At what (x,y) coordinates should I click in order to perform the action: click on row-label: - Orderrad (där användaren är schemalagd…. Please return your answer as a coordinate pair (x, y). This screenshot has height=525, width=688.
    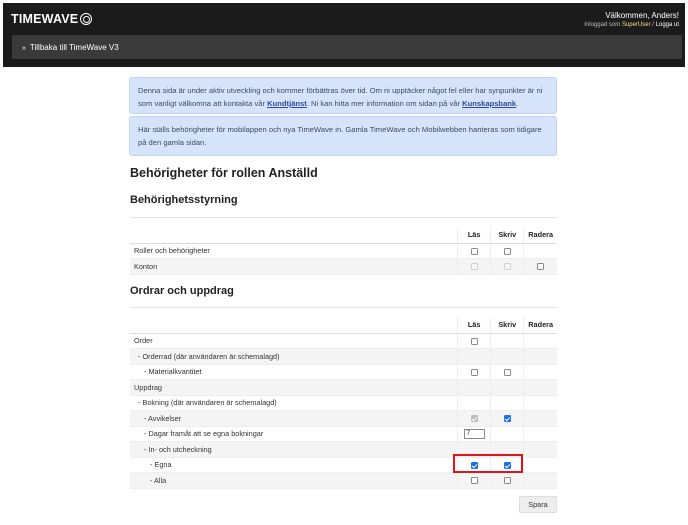
    Looking at the image, I should click on (294, 356).